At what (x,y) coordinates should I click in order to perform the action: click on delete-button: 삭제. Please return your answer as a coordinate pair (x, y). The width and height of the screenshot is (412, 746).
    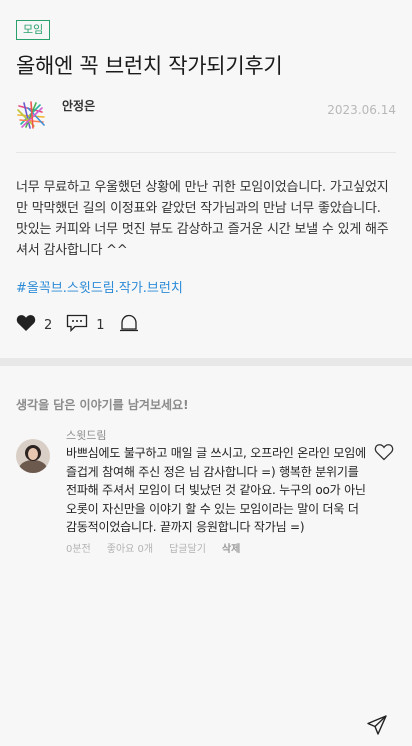
    Looking at the image, I should click on (231, 547).